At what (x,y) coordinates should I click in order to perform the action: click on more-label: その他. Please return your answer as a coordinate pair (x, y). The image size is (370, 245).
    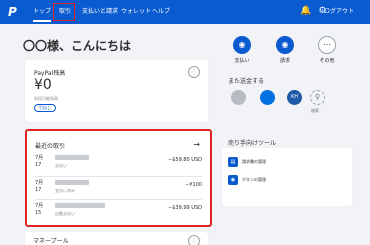
    Looking at the image, I should click on (327, 61).